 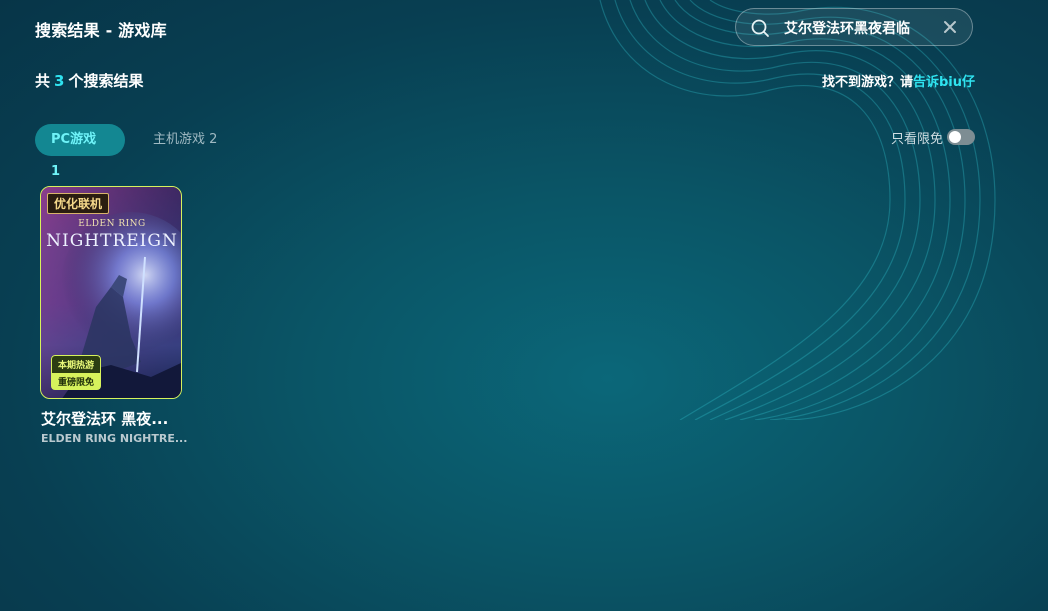 I want to click on free-only-filter: 只看限免, so click(x=933, y=137).